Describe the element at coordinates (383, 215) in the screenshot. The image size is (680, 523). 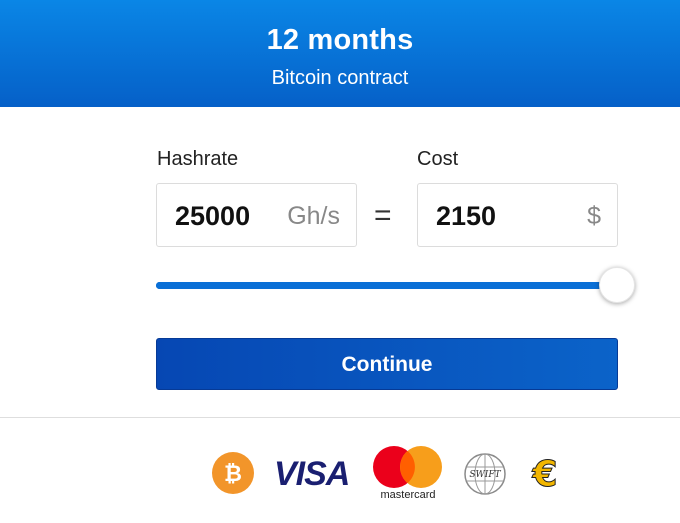
I see `equals-sign: =` at that location.